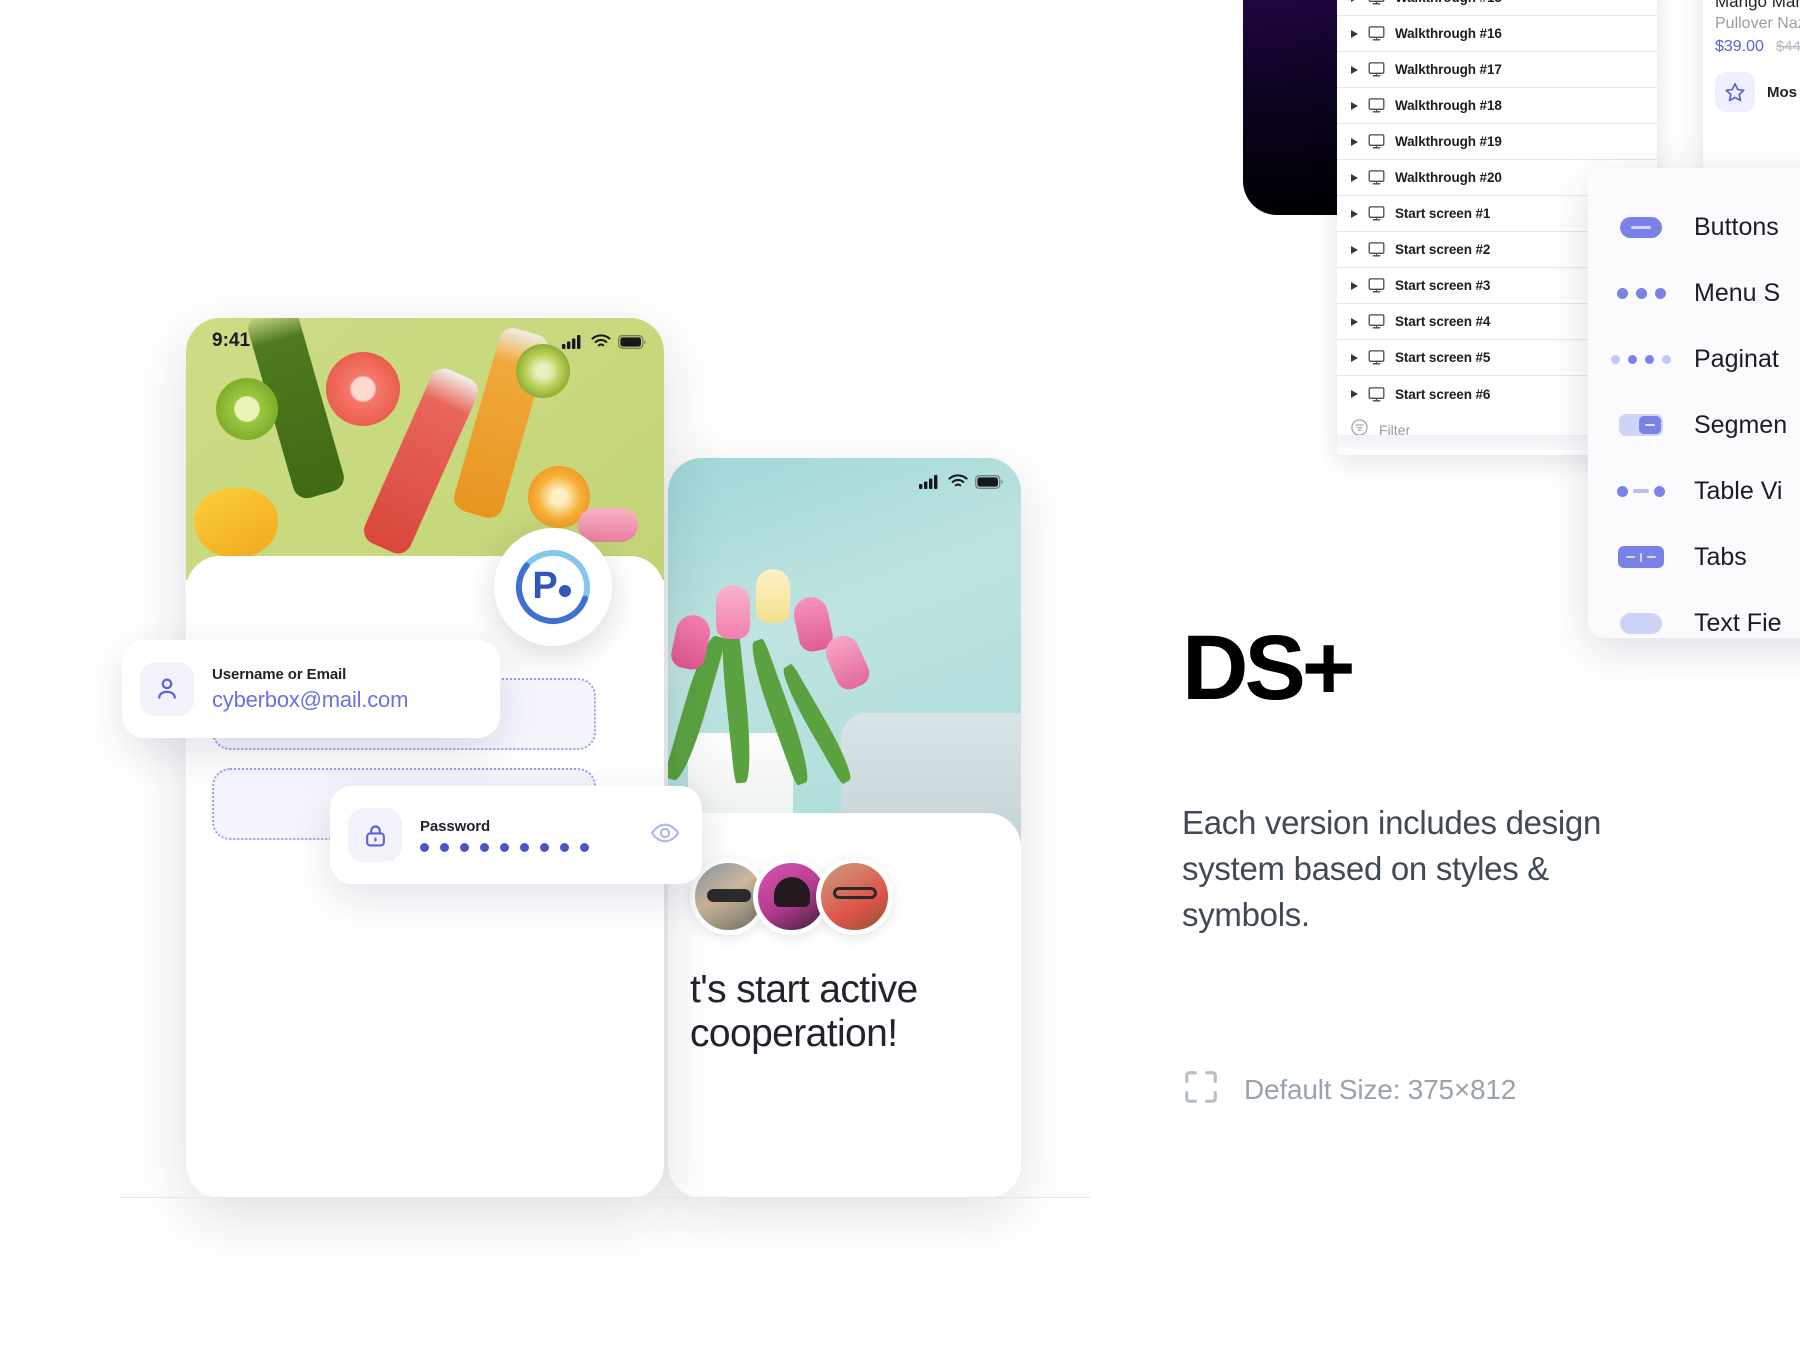 This screenshot has height=1360, width=1800. I want to click on symbol-item-tabs: Tabs, so click(1694, 557).